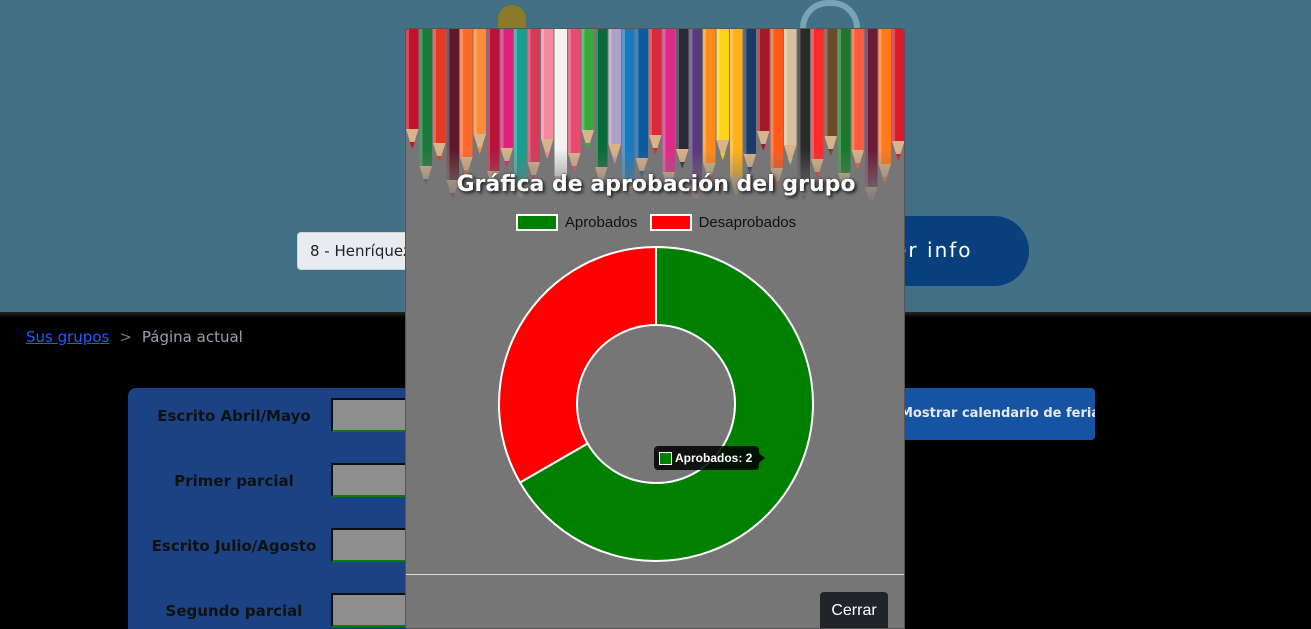 This screenshot has height=629, width=1311. What do you see at coordinates (234, 416) in the screenshot?
I see `grade-label: Escrito Abril/Mayo` at bounding box center [234, 416].